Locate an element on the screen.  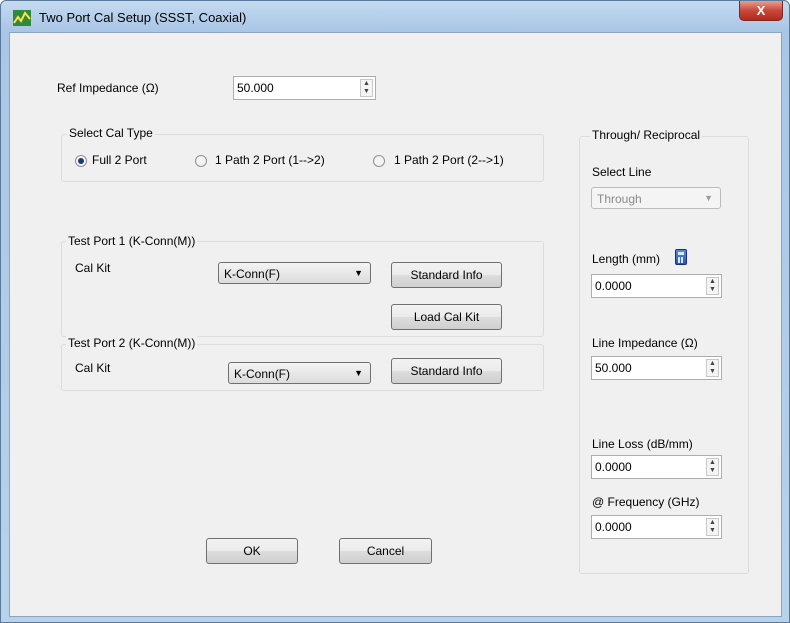
load-cal-kit-button: Load Cal Kit is located at coordinates (446, 317).